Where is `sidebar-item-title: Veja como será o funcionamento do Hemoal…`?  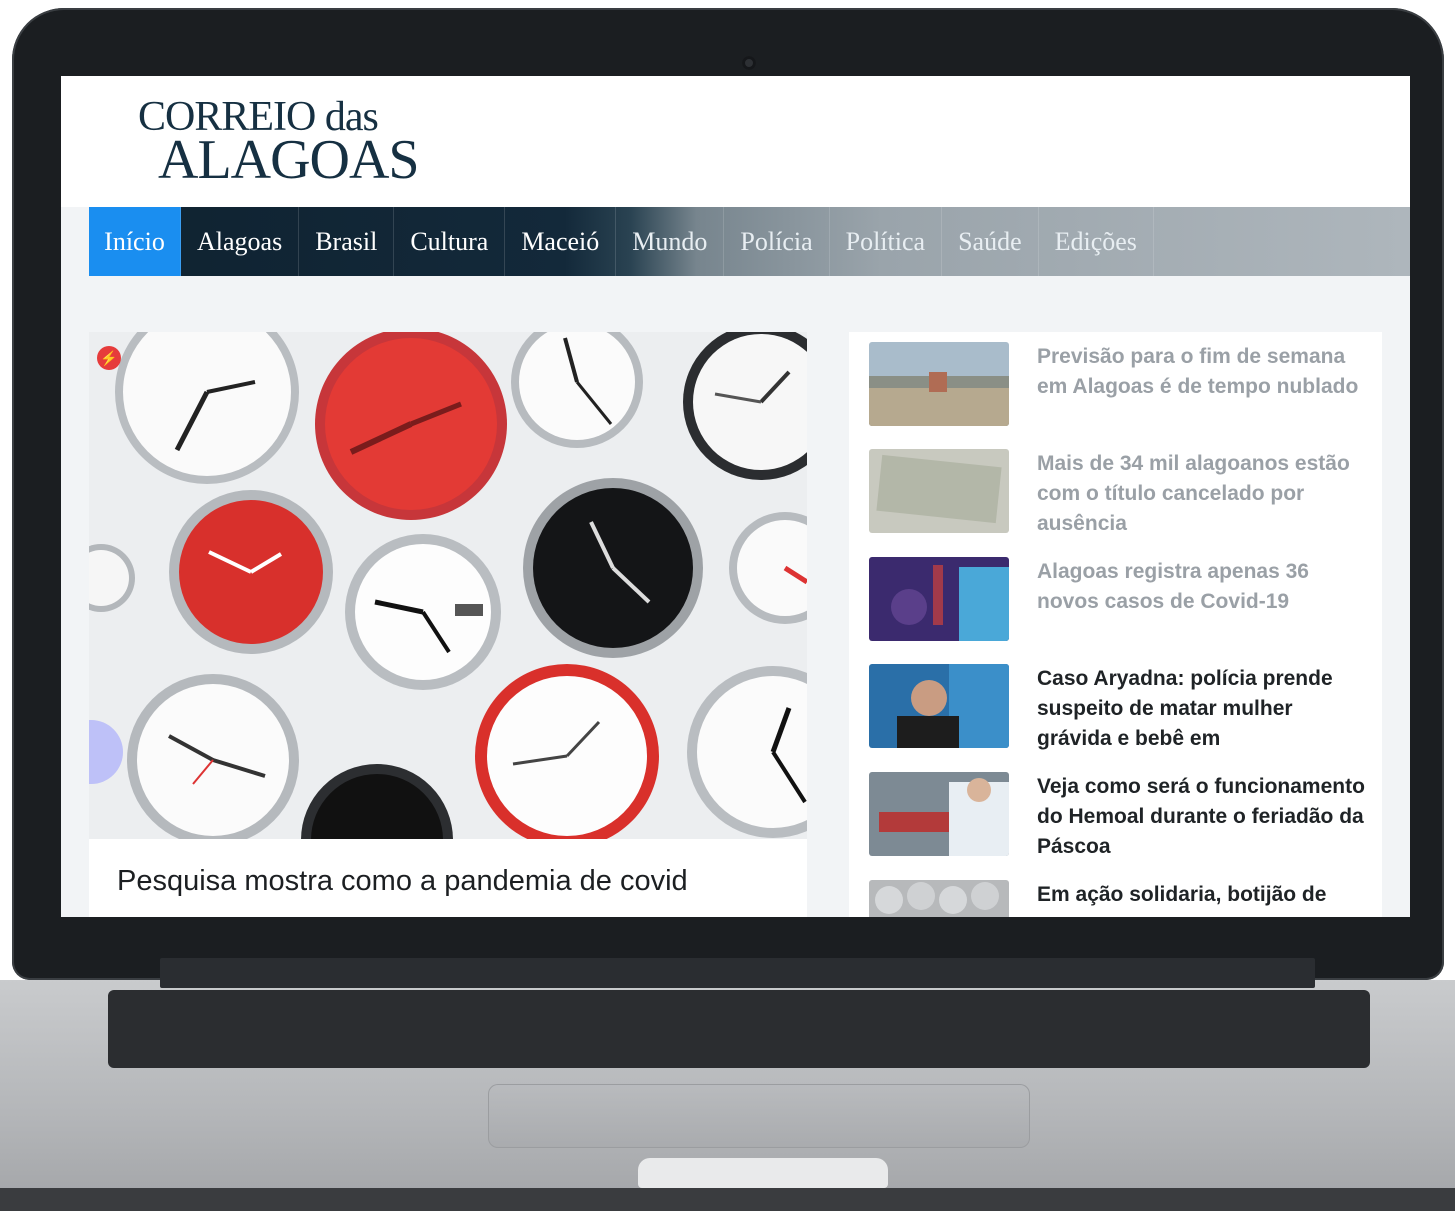
sidebar-item-title: Veja como será o funcionamento do Hemoal… is located at coordinates (1202, 817).